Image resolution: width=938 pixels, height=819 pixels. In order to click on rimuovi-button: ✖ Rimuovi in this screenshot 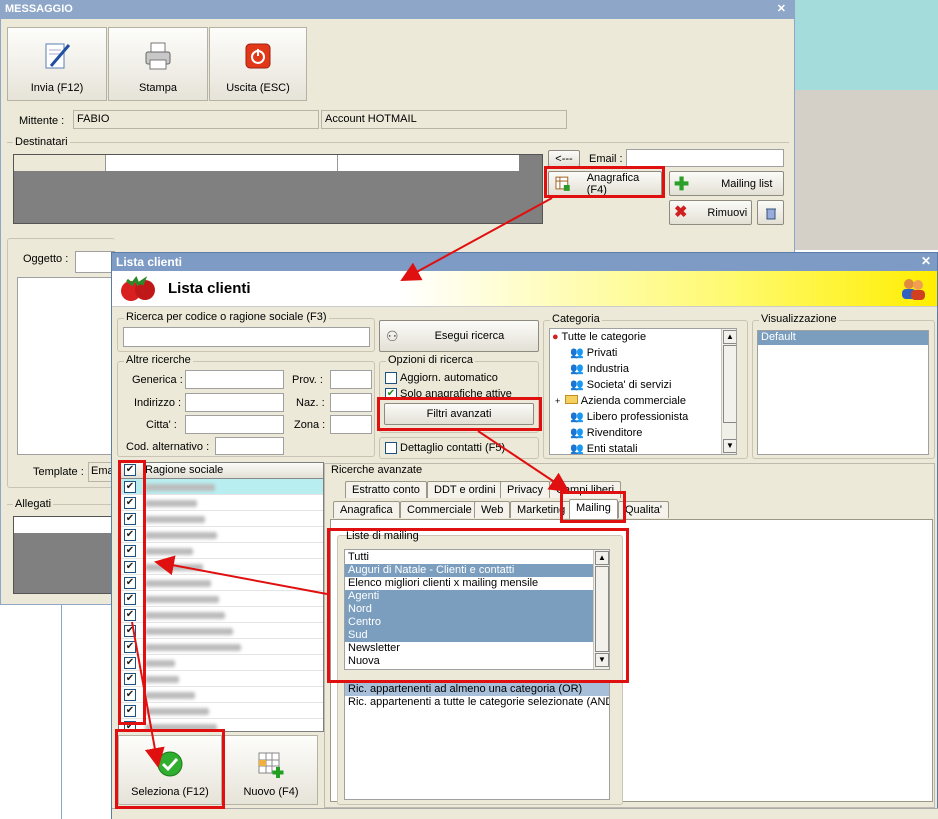, I will do `click(710, 212)`.